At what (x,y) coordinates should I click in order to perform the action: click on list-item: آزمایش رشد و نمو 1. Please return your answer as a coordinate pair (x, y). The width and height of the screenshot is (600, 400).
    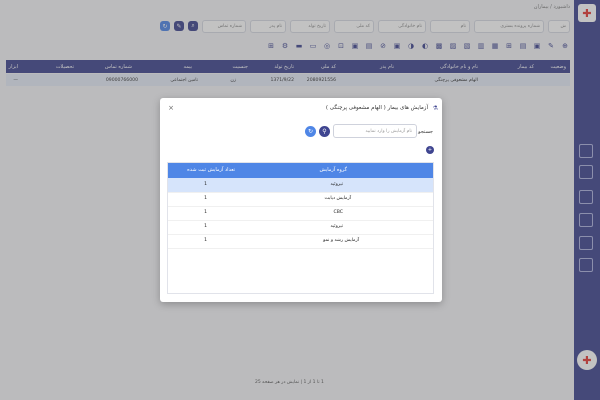
    Looking at the image, I should click on (300, 241).